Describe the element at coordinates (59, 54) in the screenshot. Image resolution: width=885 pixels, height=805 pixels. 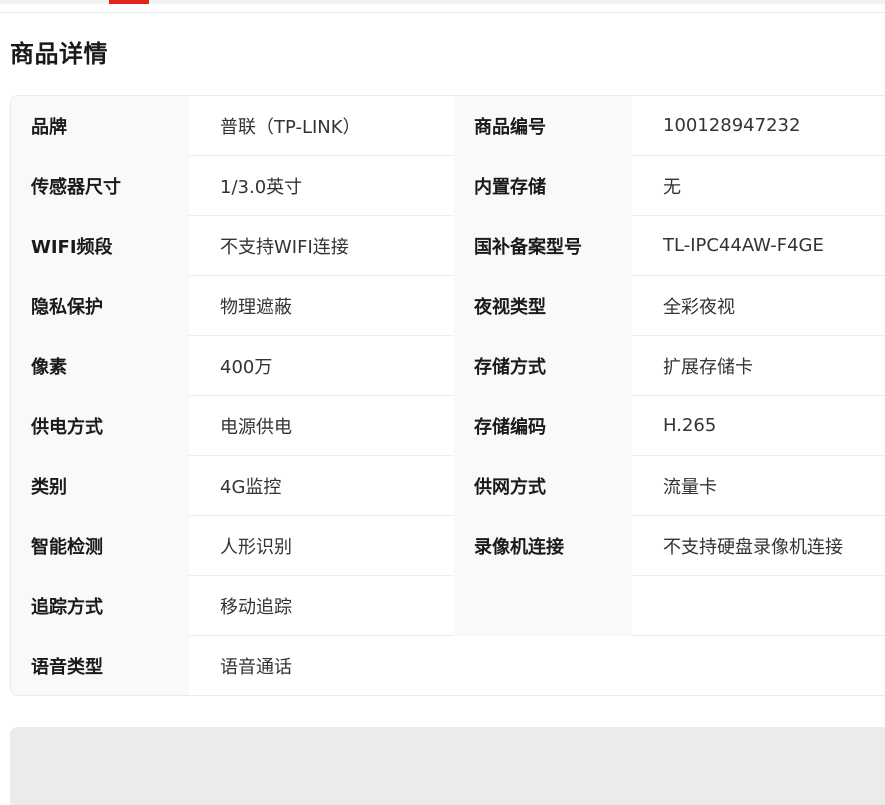
I see `section-title: 商品详情` at that location.